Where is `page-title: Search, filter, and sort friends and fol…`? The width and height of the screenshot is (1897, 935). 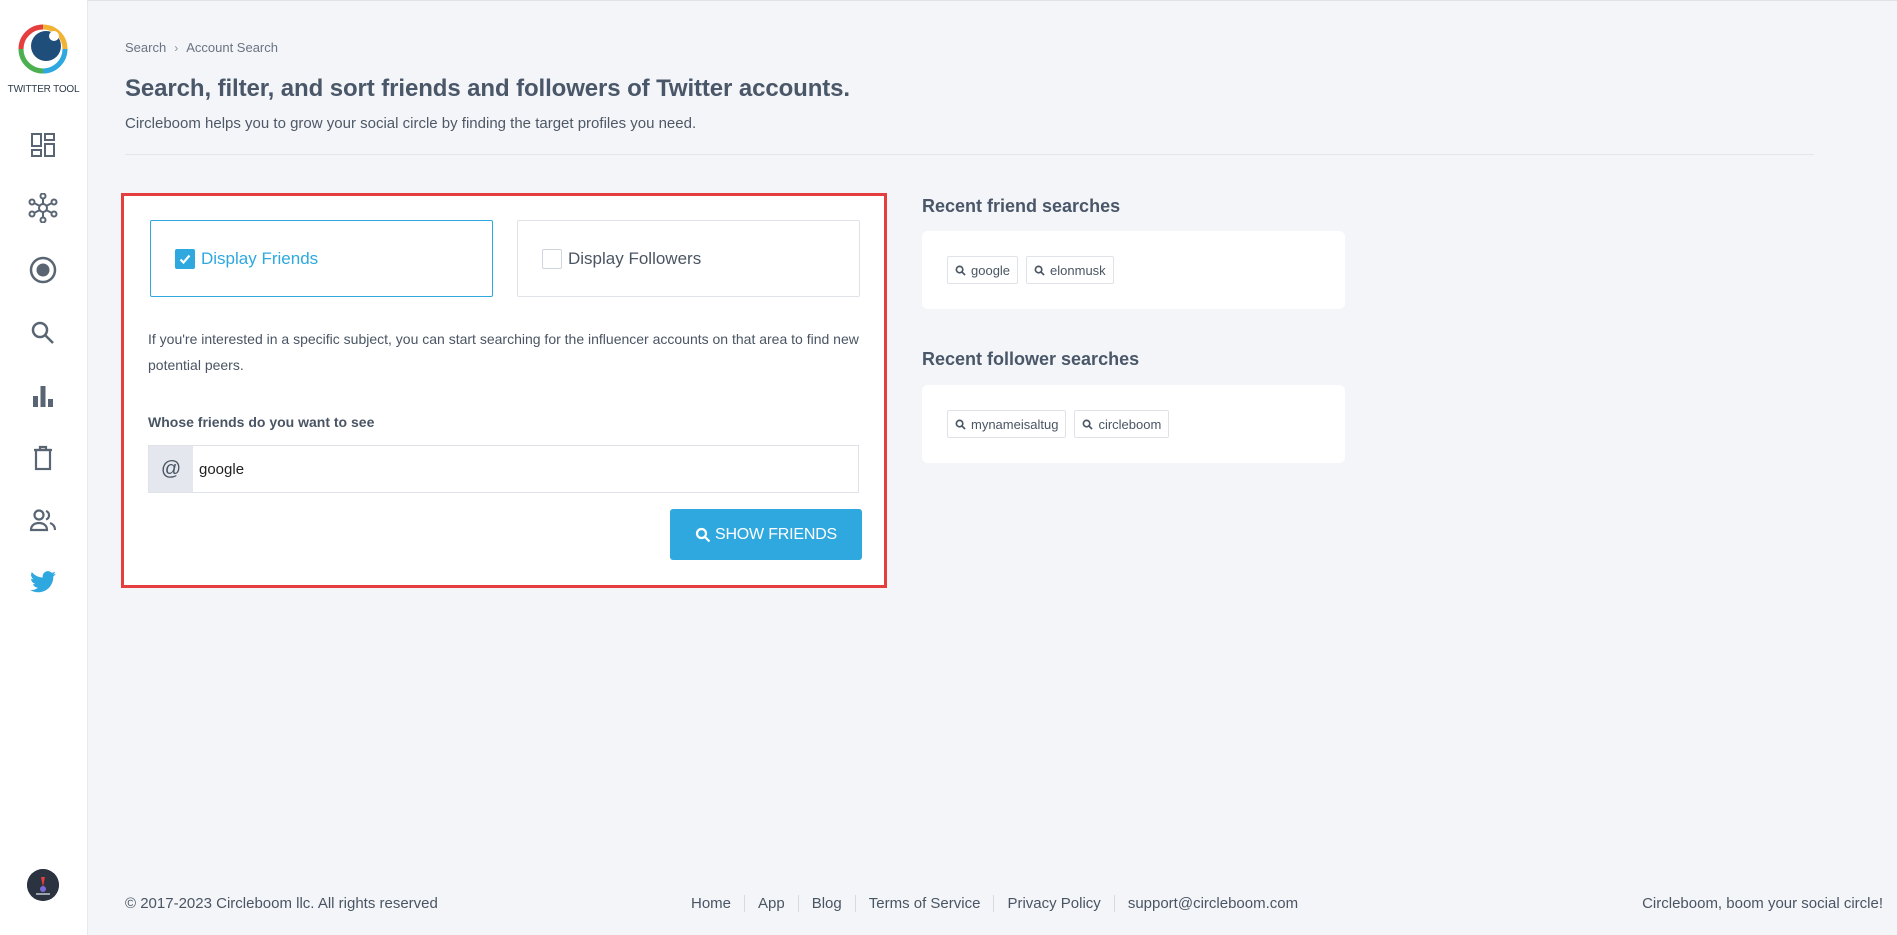 page-title: Search, filter, and sort friends and fol… is located at coordinates (487, 88).